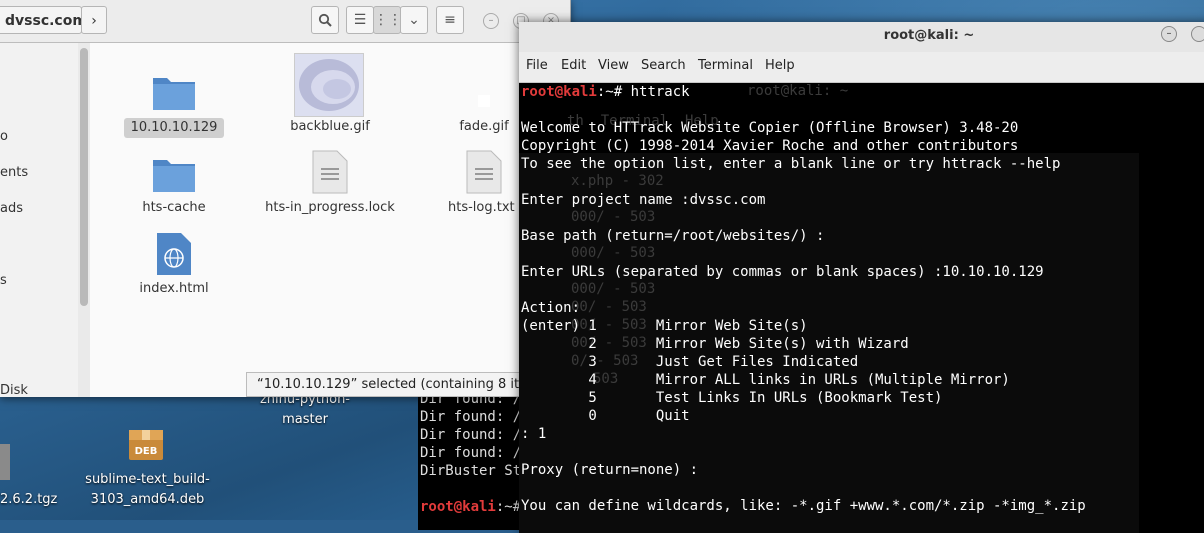 The width and height of the screenshot is (1204, 533). I want to click on file-item-hts-log: hts-log.txt, so click(484, 185).